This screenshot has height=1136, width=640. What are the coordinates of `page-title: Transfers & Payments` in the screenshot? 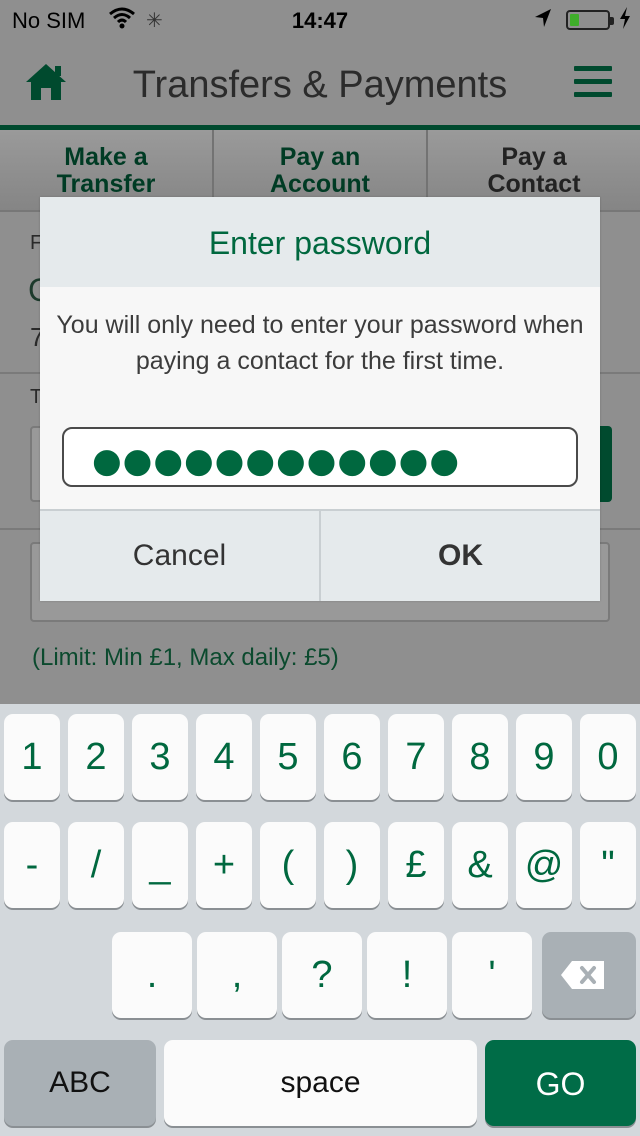 It's located at (320, 85).